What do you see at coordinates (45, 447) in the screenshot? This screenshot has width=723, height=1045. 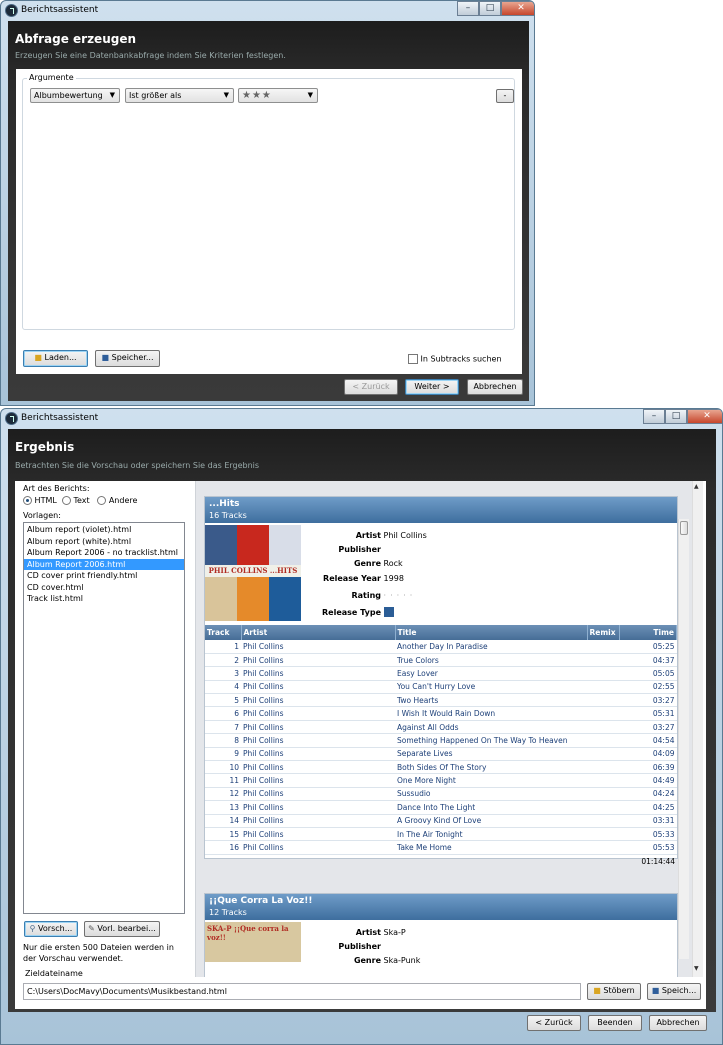 I see `page-title: Ergebnis` at bounding box center [45, 447].